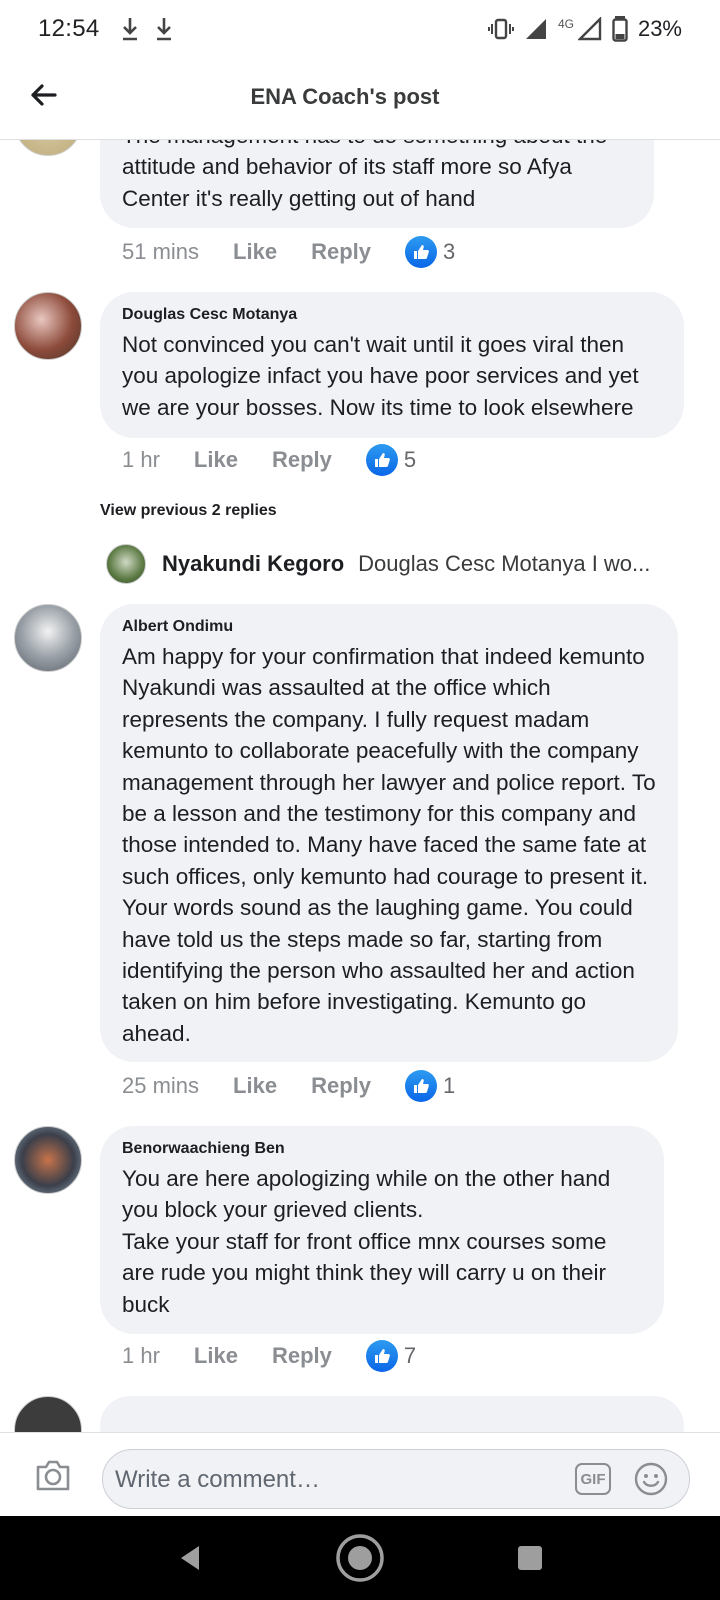  I want to click on reaction-count: 1, so click(430, 1086).